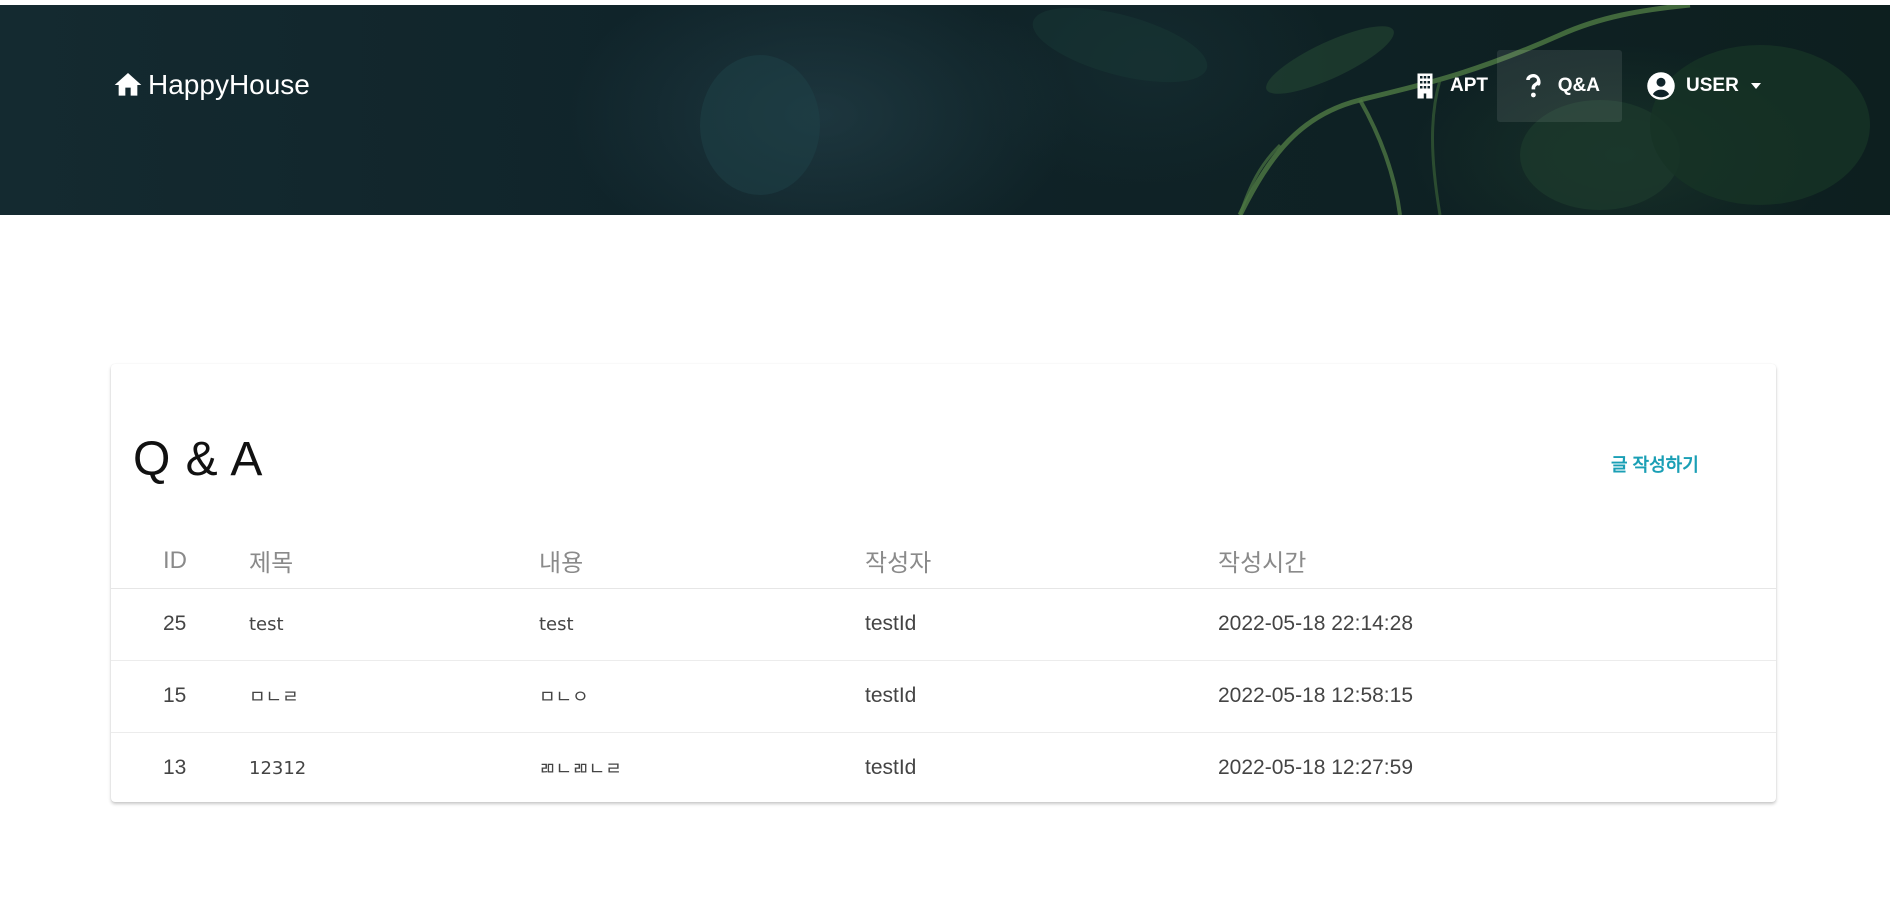 This screenshot has width=1890, height=921. I want to click on nav-qna-label: Q&A, so click(1578, 85).